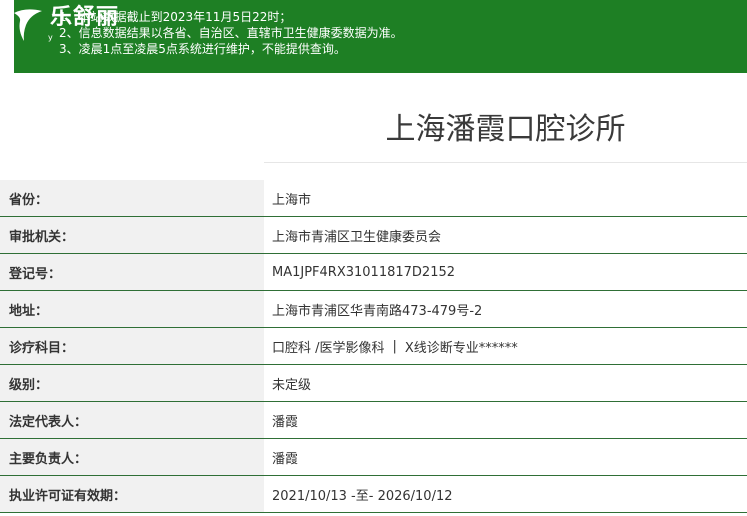 The height and width of the screenshot is (516, 747). I want to click on detail-label: 诊疗科目：, so click(132, 346).